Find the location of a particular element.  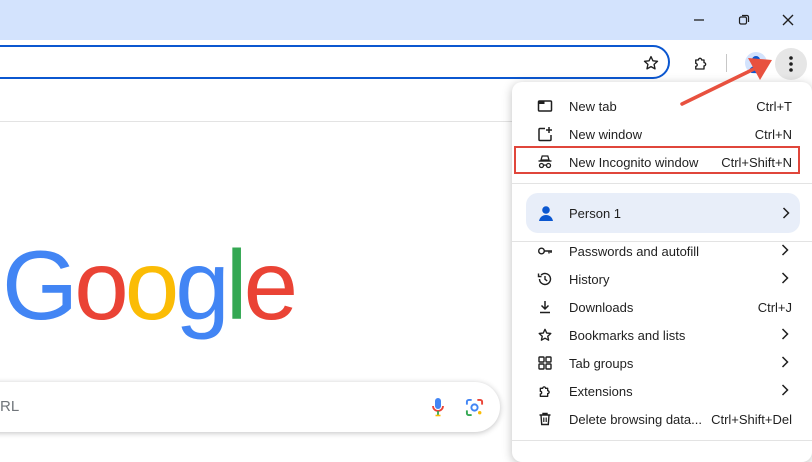

minimize-icon is located at coordinates (699, 20).